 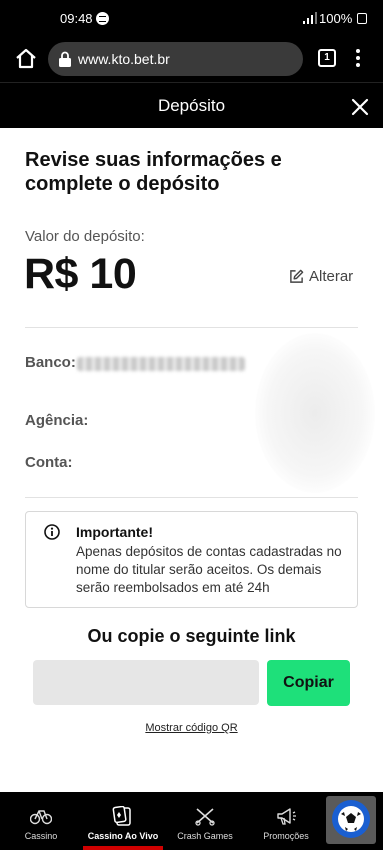 I want to click on notice-title: Importante!, so click(x=114, y=532).